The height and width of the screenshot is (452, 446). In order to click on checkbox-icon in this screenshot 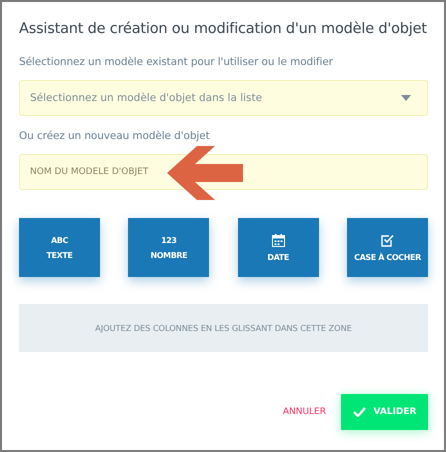, I will do `click(387, 240)`.